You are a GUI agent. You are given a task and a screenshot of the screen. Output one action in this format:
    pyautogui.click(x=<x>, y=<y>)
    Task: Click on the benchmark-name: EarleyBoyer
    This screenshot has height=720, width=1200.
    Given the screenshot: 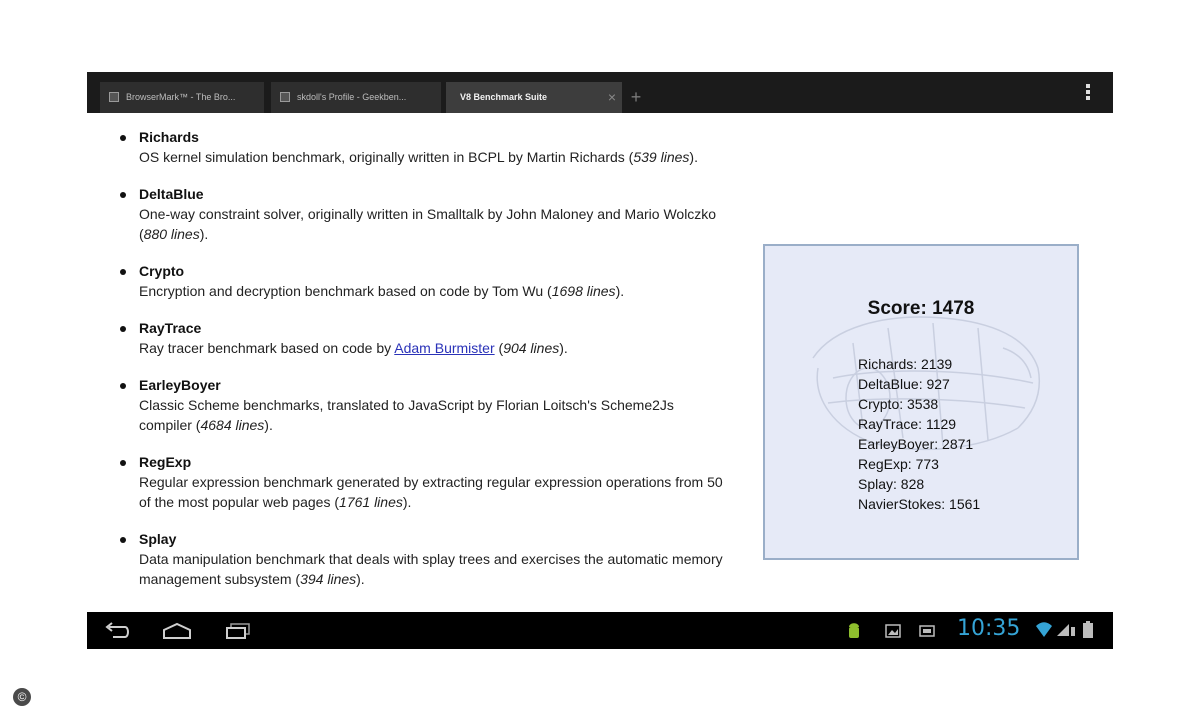 What is the action you would take?
    pyautogui.click(x=180, y=385)
    